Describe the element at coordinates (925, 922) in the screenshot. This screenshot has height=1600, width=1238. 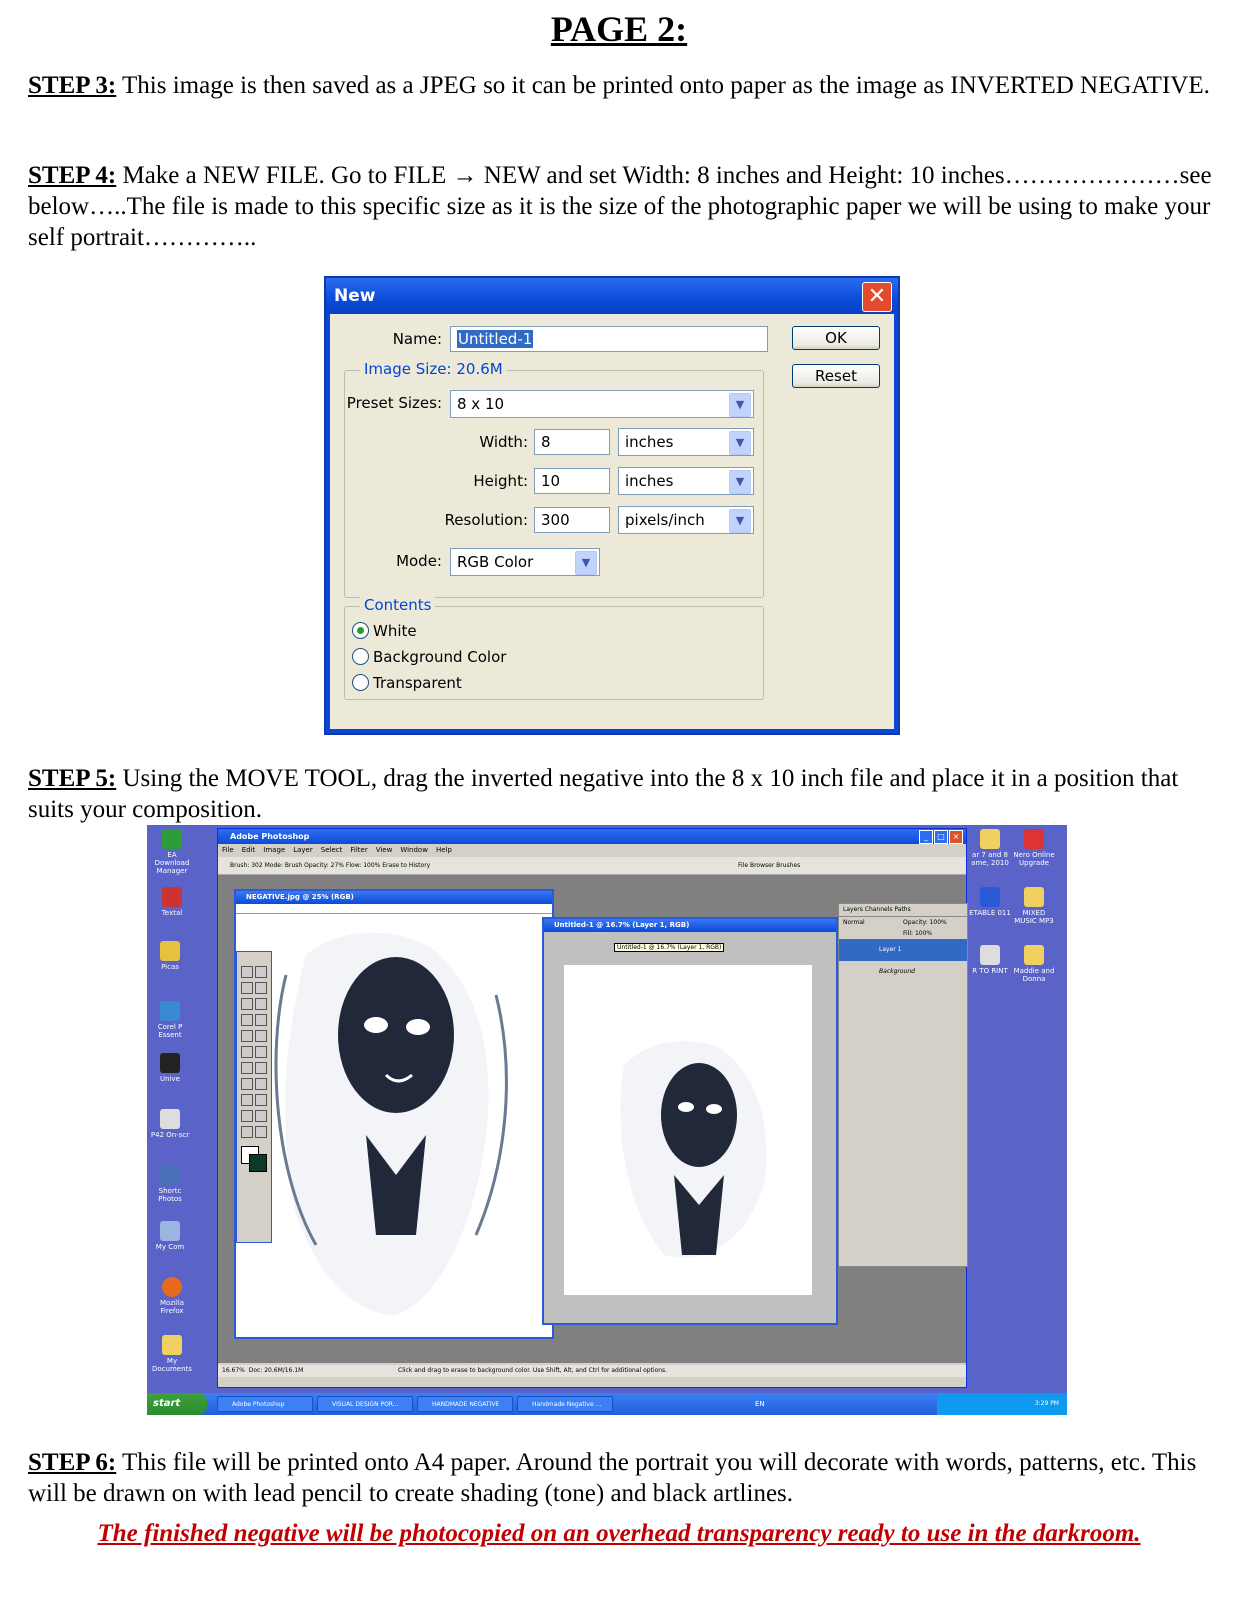
I see `opacity-value: Opacity: 100%` at that location.